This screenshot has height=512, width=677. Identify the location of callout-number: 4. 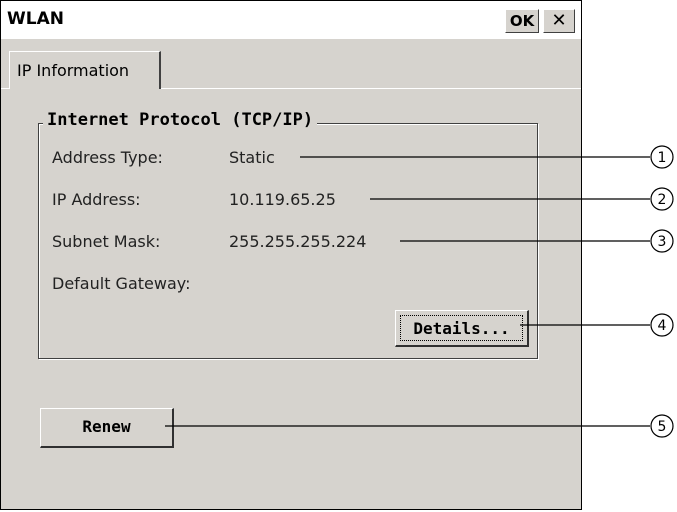
(662, 326).